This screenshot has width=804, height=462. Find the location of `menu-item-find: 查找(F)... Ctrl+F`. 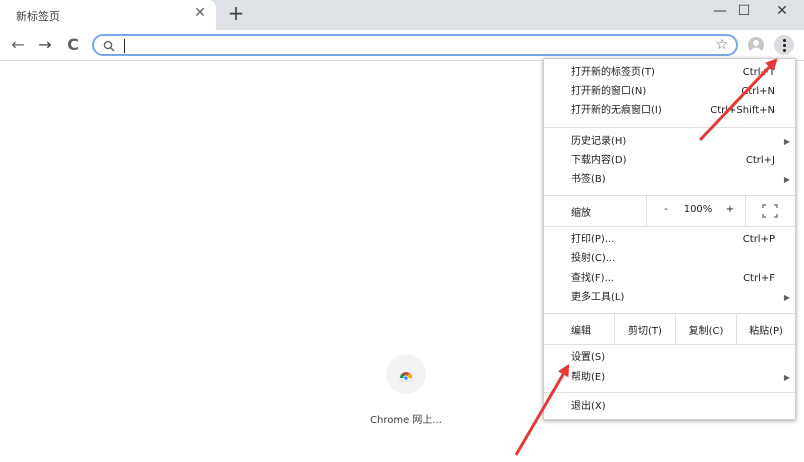

menu-item-find: 查找(F)... Ctrl+F is located at coordinates (669, 279).